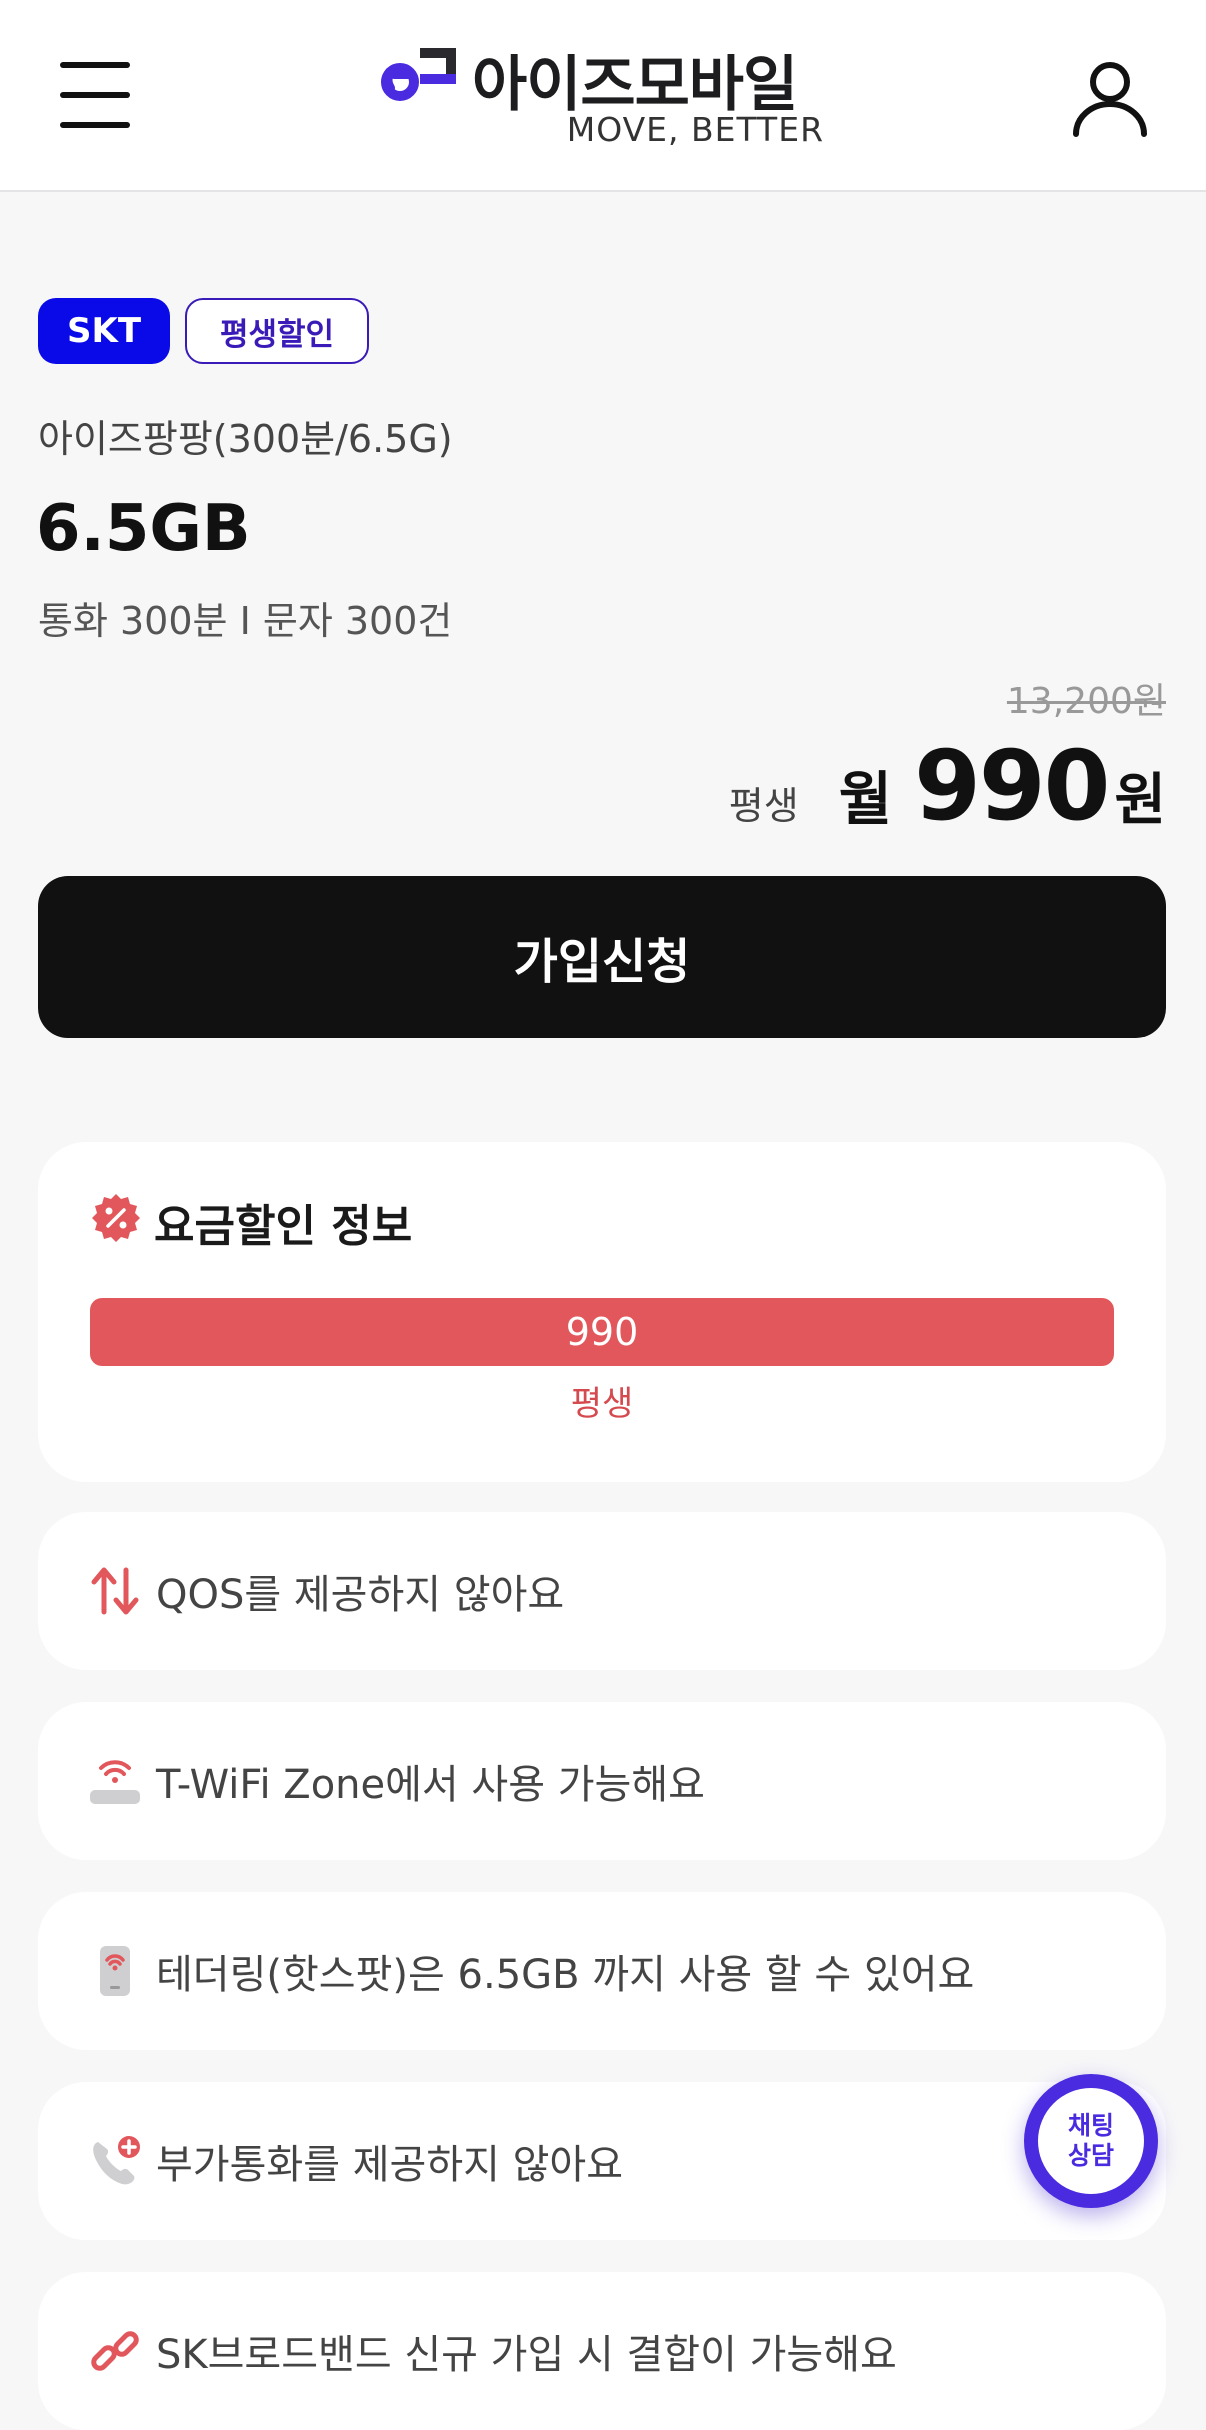 The height and width of the screenshot is (2430, 1206). What do you see at coordinates (1012, 786) in the screenshot?
I see `price-value: 990` at bounding box center [1012, 786].